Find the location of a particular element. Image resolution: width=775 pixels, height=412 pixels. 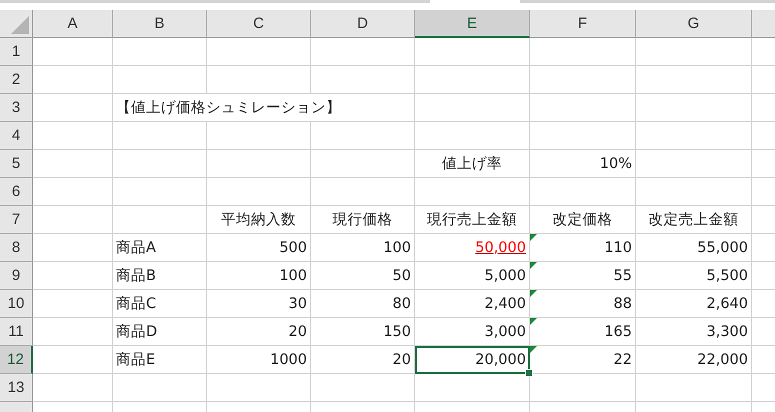

row-header: 8 is located at coordinates (16, 248).